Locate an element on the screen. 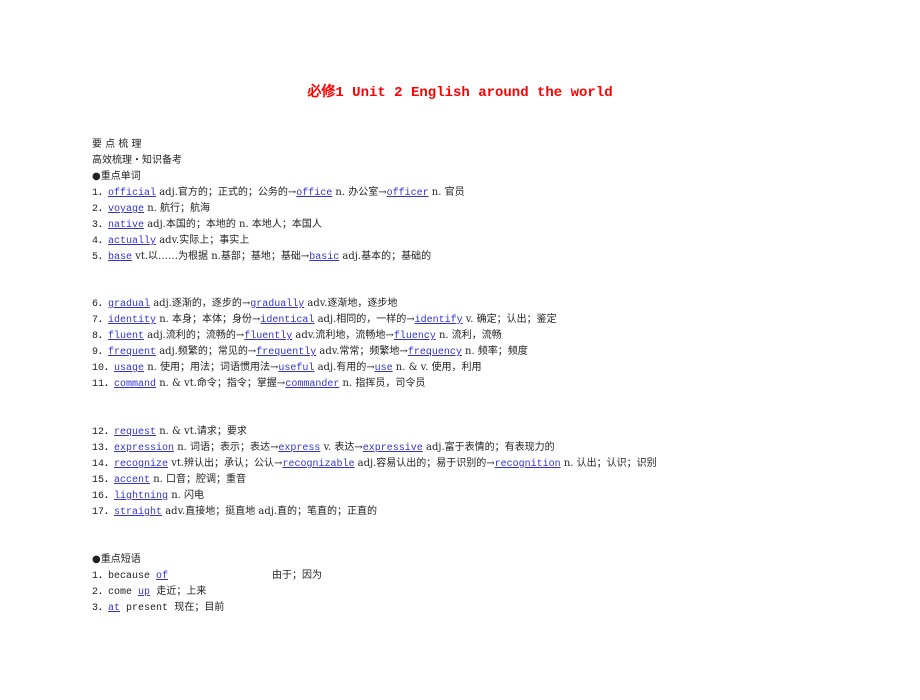 The image size is (920, 700). keyword-link: fluently is located at coordinates (268, 336).